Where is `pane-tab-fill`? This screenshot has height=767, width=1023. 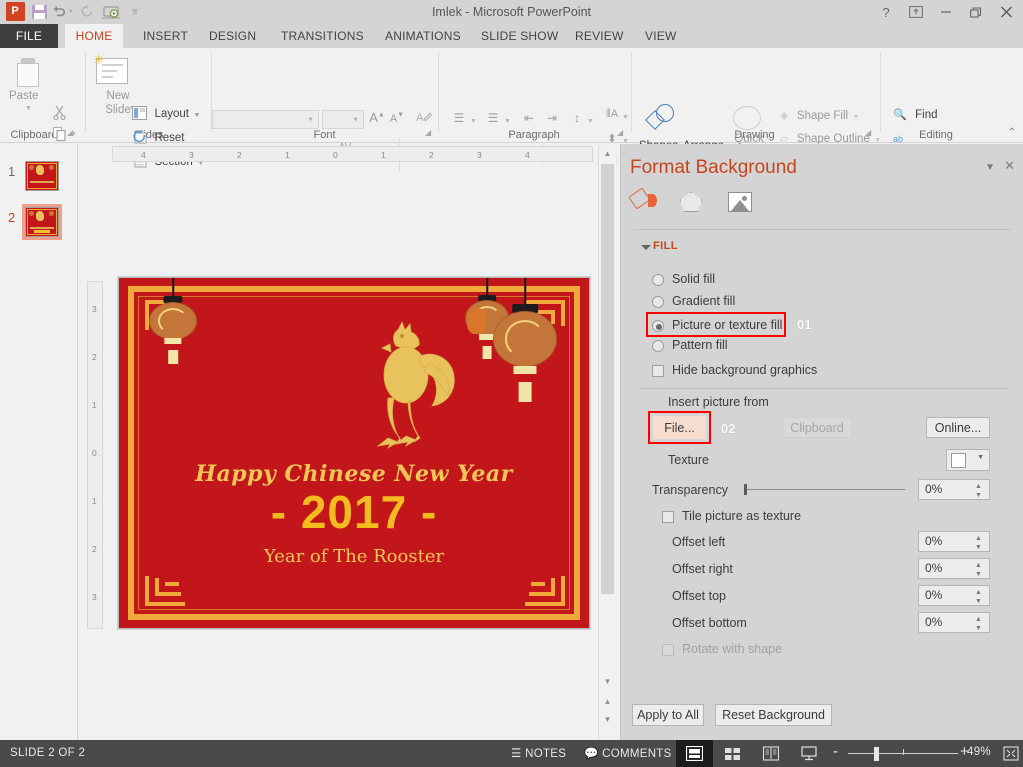
pane-tab-fill is located at coordinates (644, 201).